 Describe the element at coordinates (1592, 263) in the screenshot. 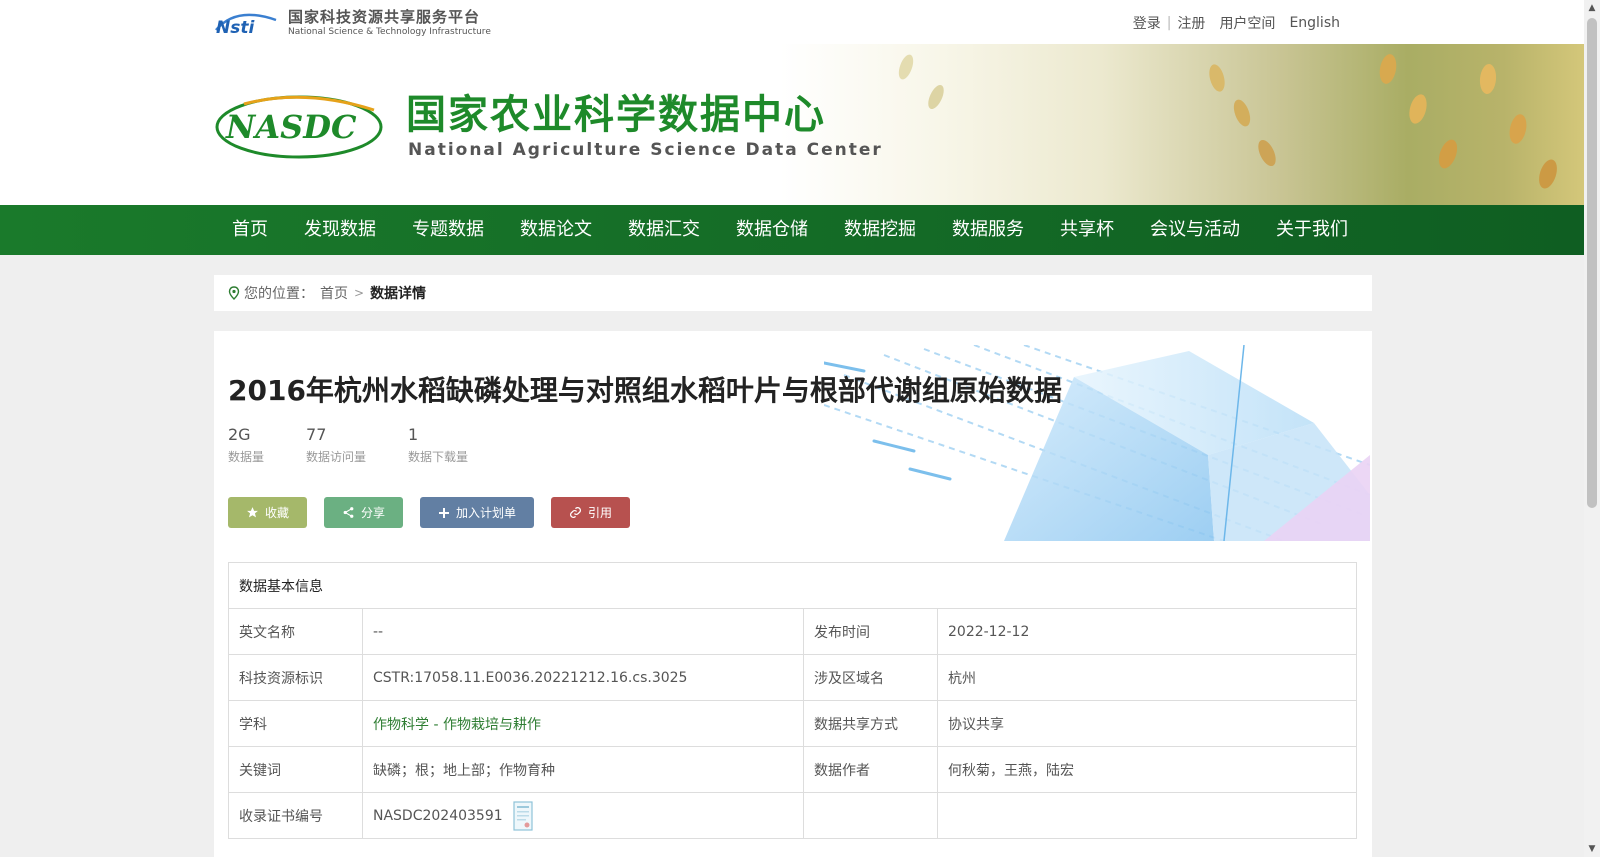

I see `scrollbar-thumb` at that location.